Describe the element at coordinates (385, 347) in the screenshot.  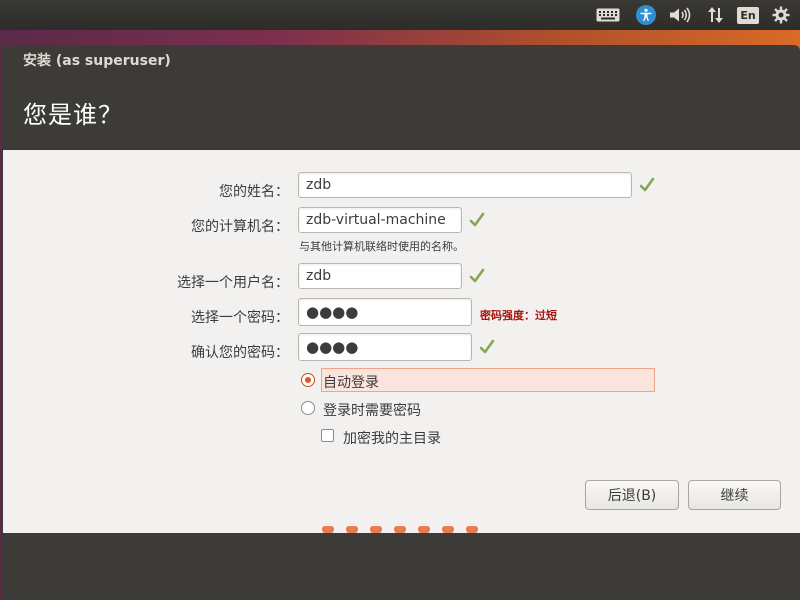
I see `confirm-password-input: ●●●●` at that location.